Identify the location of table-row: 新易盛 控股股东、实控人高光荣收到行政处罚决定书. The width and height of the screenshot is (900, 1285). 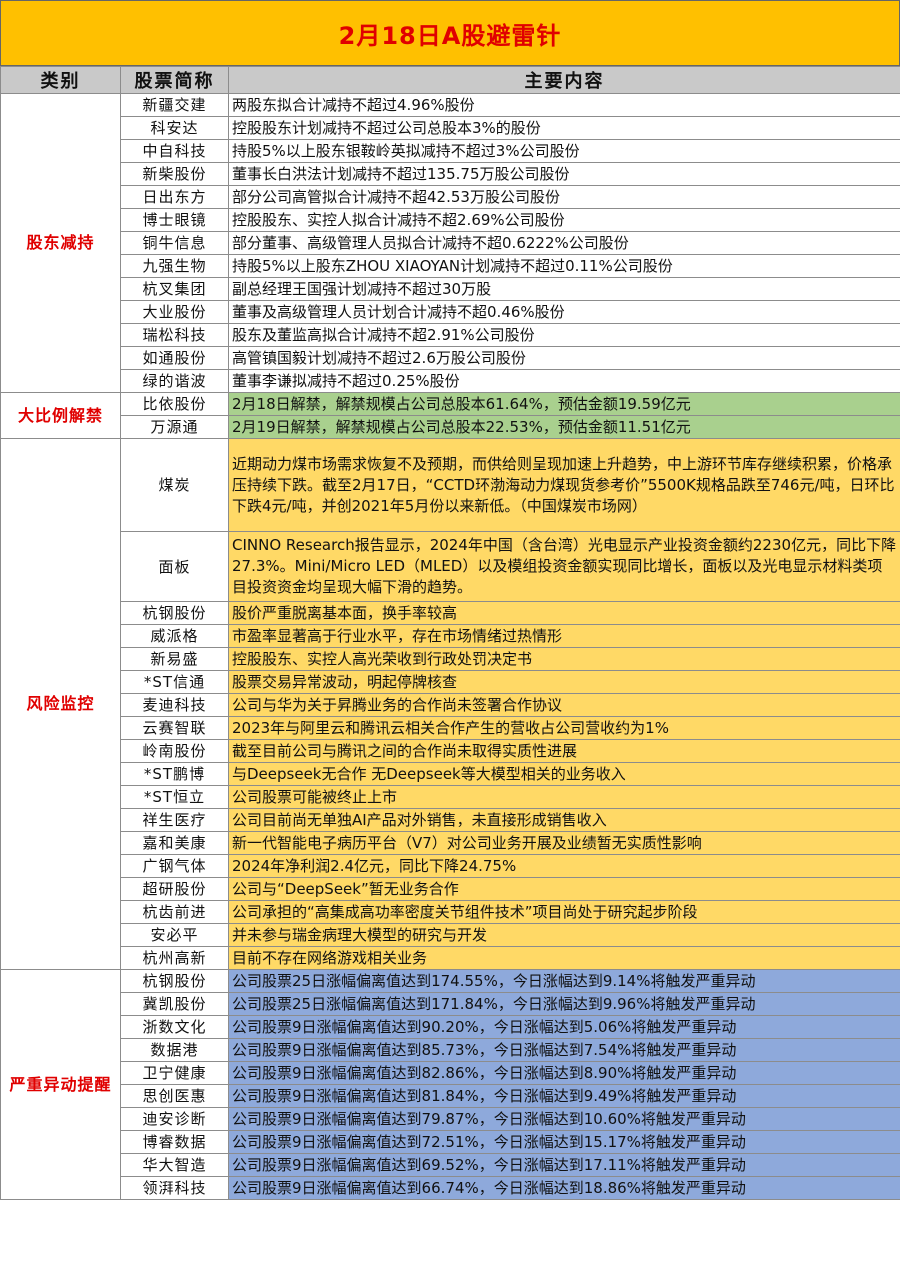
(450, 659).